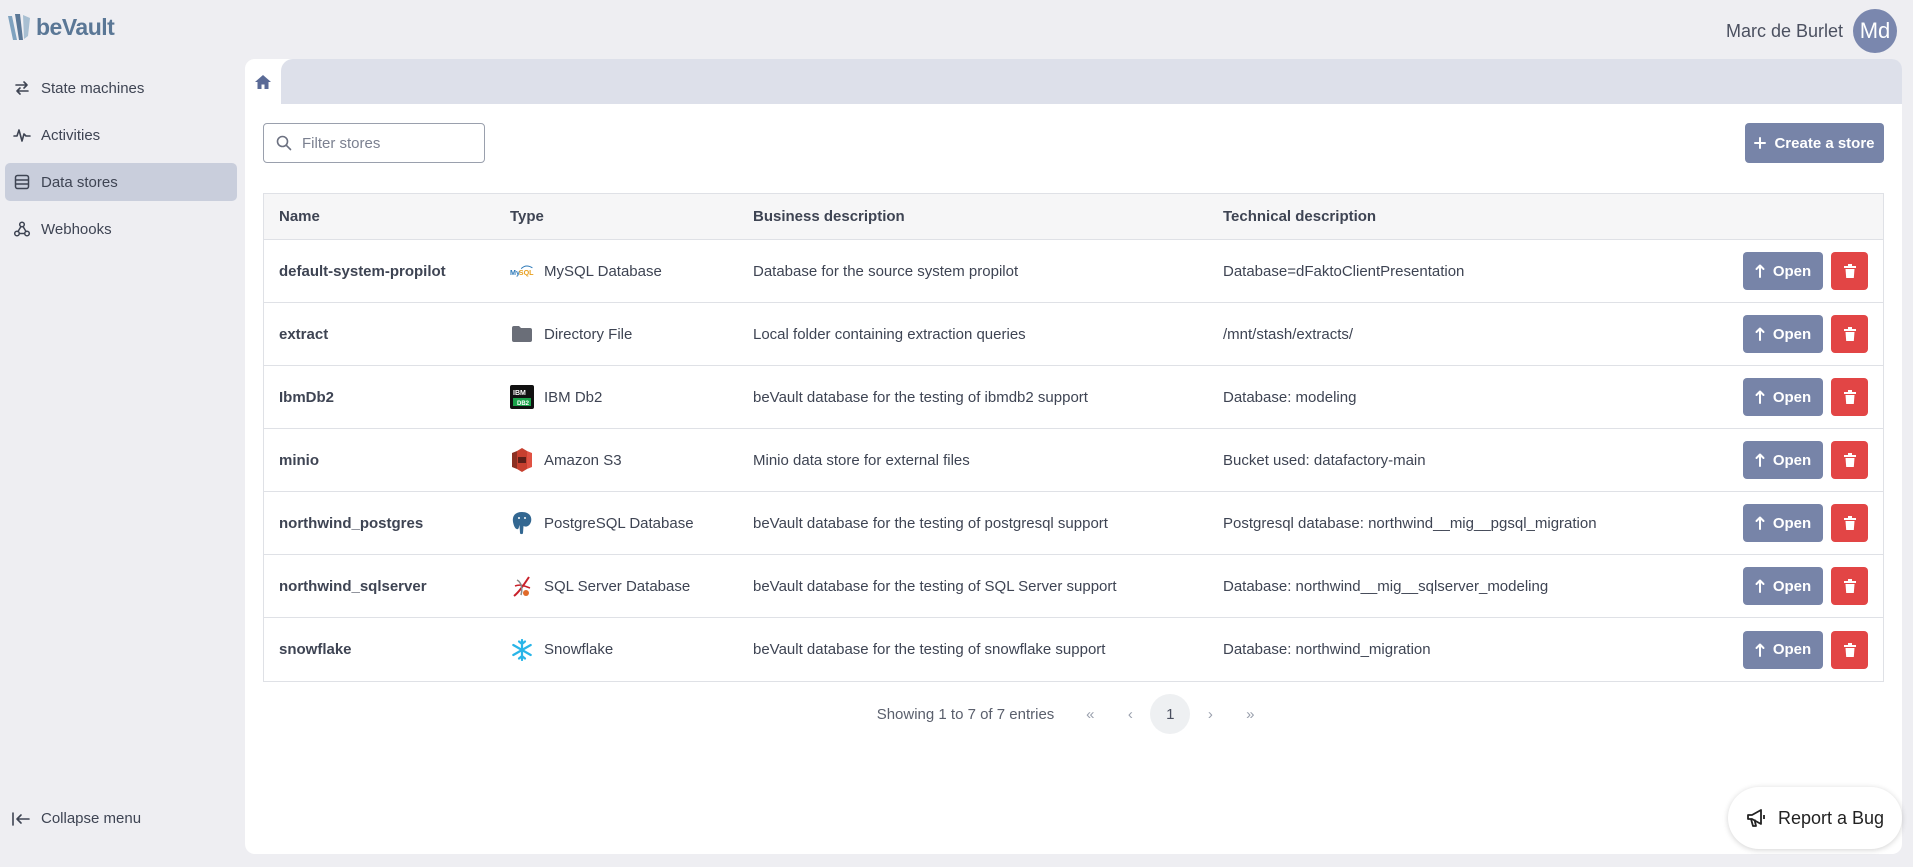 The height and width of the screenshot is (867, 1913). What do you see at coordinates (627, 216) in the screenshot?
I see `column-header-type: Type` at bounding box center [627, 216].